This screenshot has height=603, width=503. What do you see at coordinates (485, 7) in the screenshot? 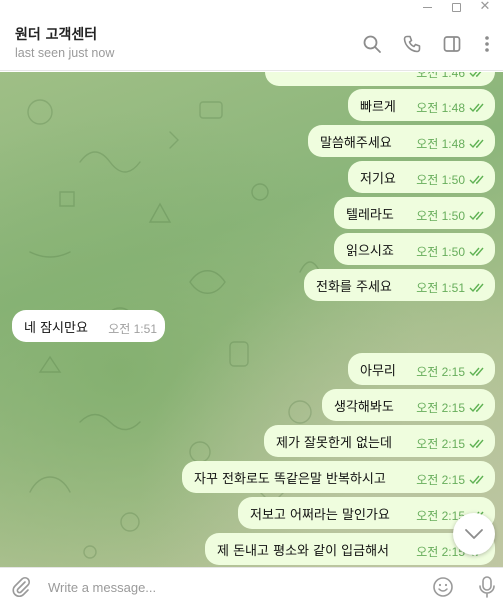
I see `close-icon: ✕` at bounding box center [485, 7].